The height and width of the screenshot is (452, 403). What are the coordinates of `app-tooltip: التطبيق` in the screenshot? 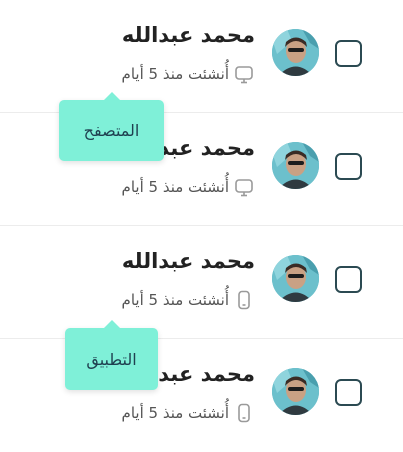 It's located at (111, 355).